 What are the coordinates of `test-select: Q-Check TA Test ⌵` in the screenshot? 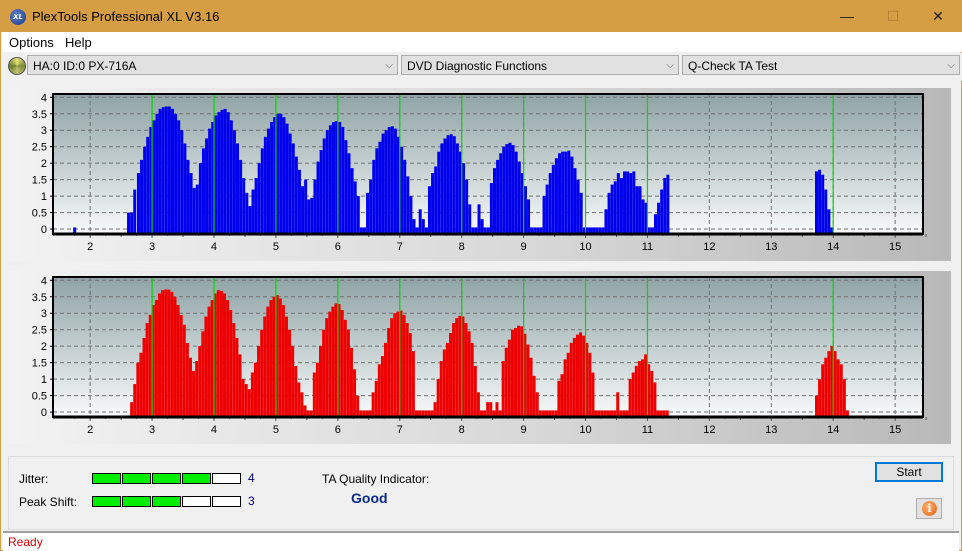 It's located at (821, 65).